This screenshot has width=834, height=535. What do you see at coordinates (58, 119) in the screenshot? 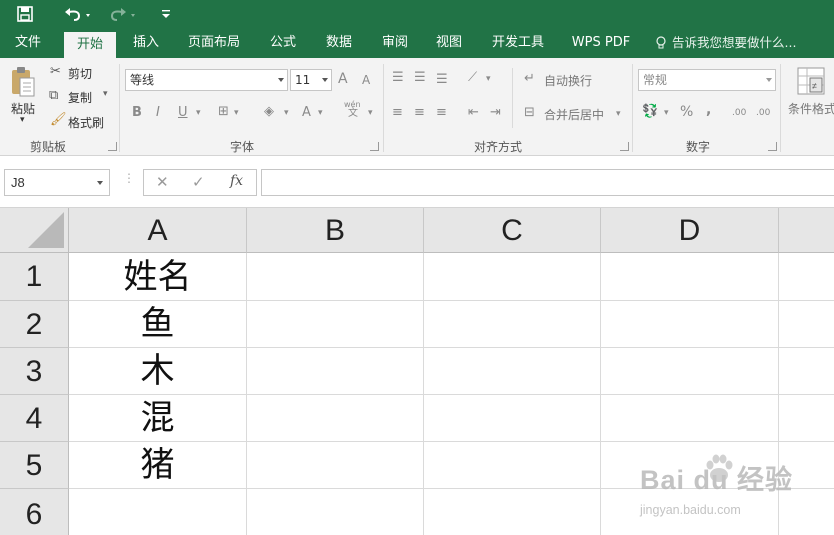
I see `format-painter-icon: 🖌` at bounding box center [58, 119].